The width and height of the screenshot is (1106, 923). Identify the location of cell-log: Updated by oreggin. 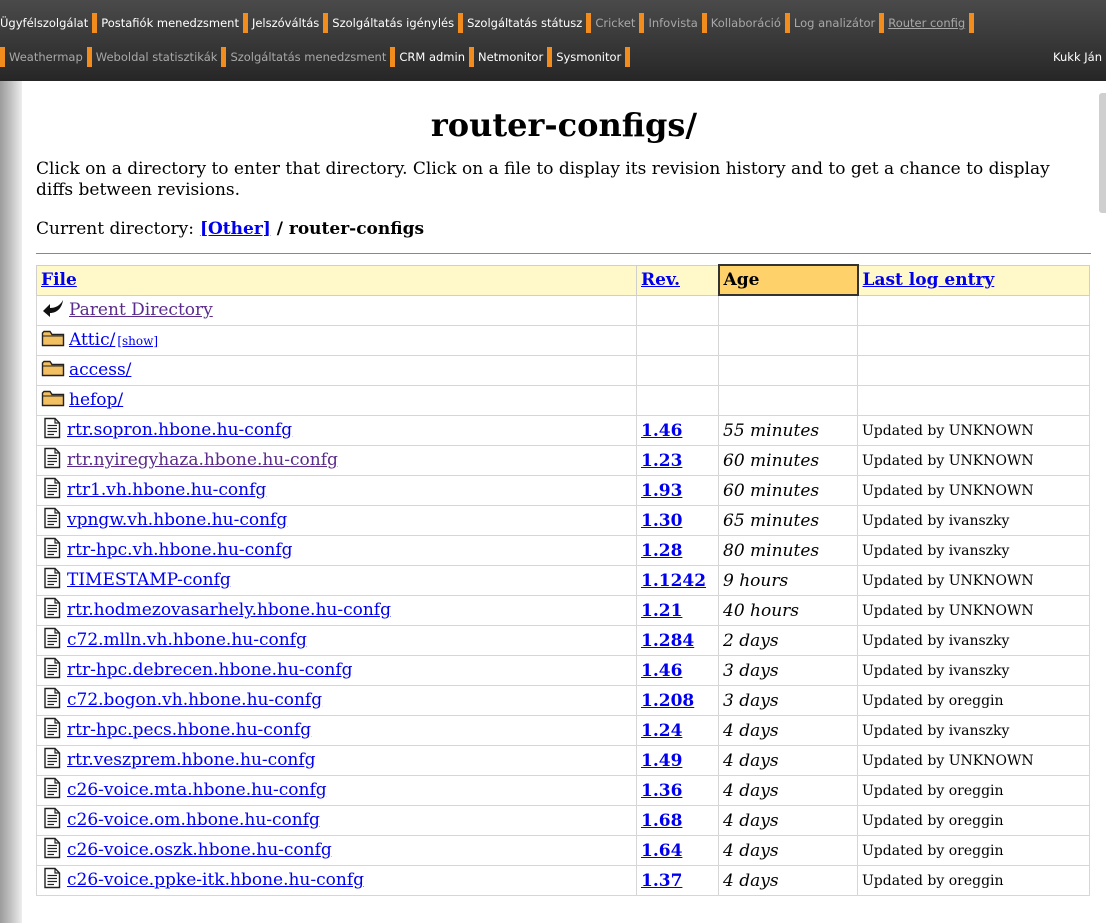
(973, 850).